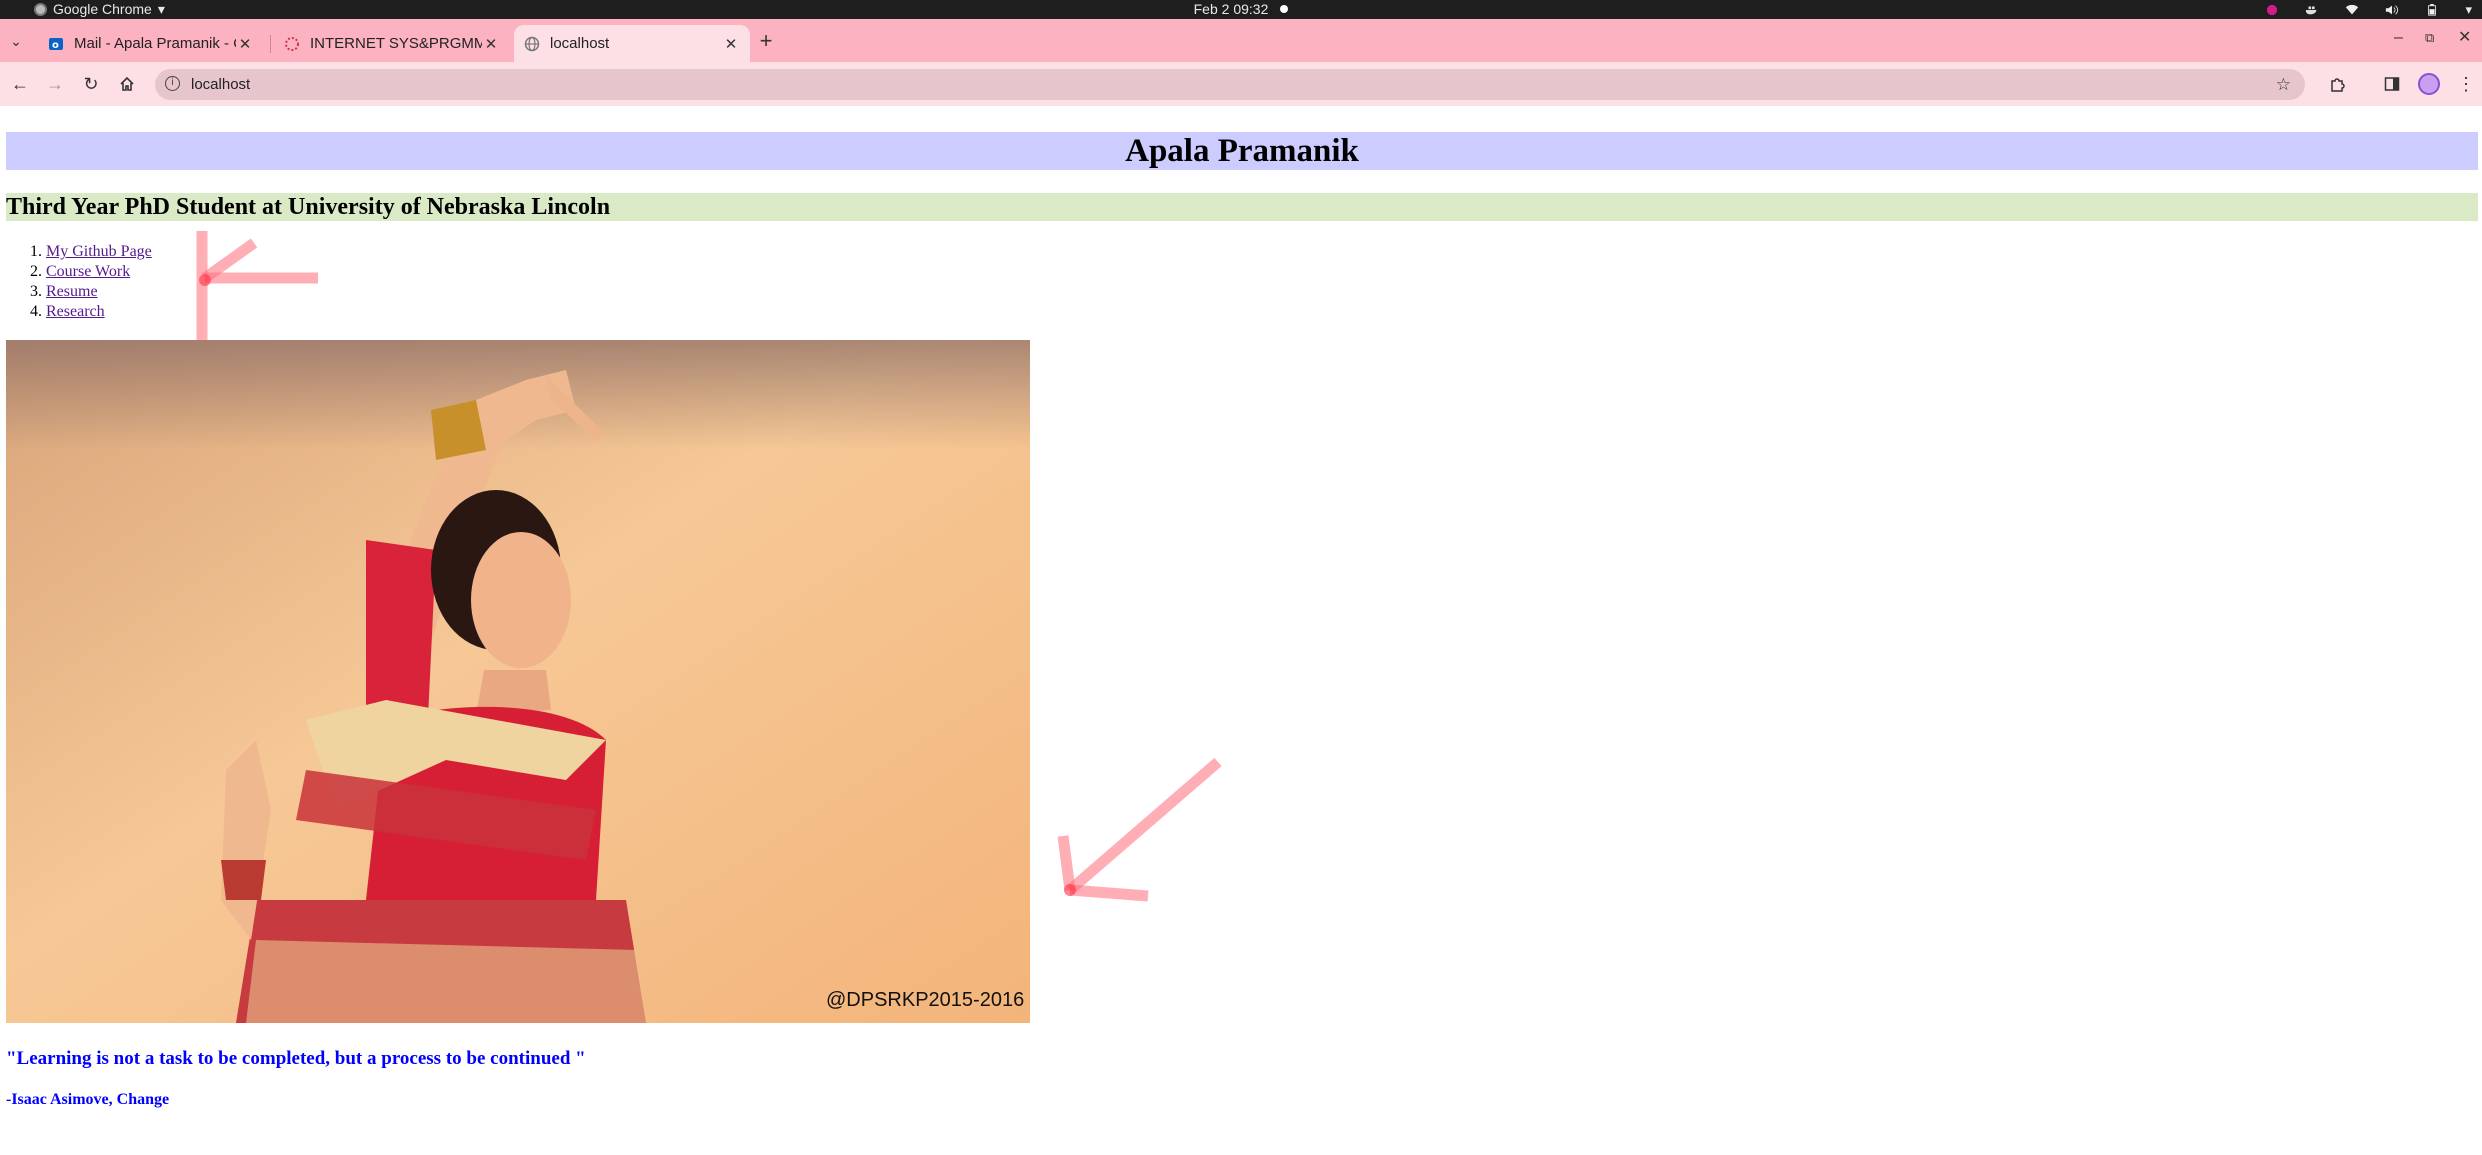 This screenshot has height=1155, width=2482. I want to click on globe-icon, so click(532, 43).